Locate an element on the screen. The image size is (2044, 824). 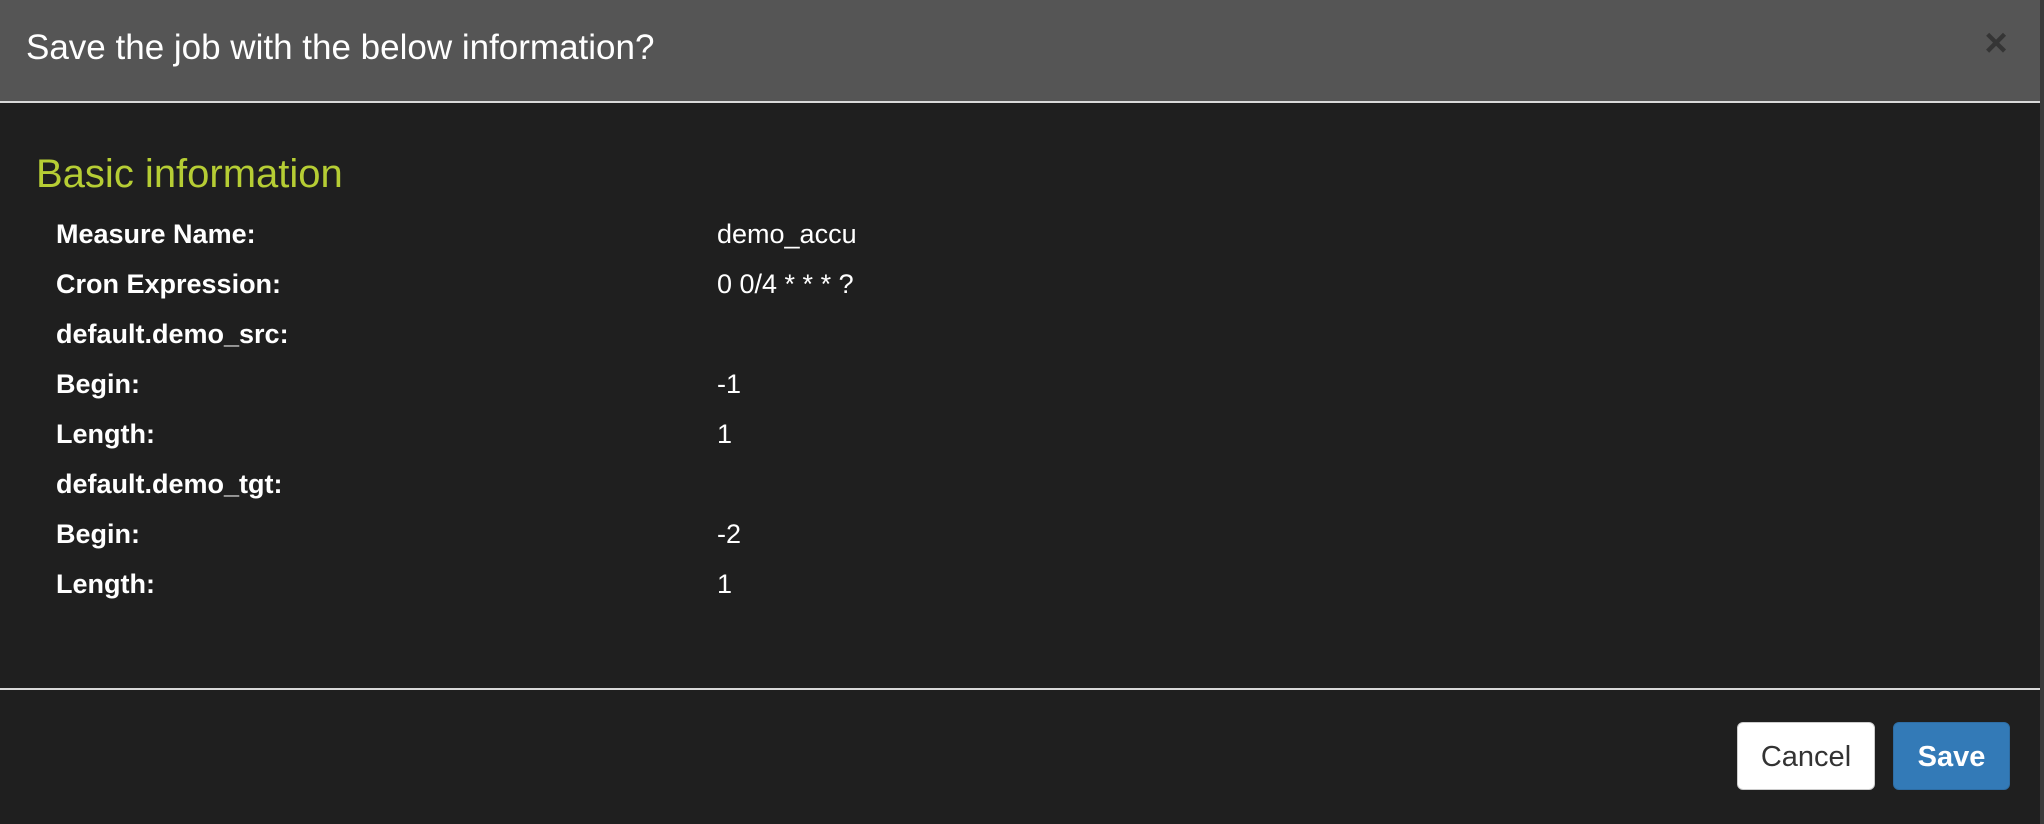
info-label: default.demo_src: is located at coordinates (172, 334).